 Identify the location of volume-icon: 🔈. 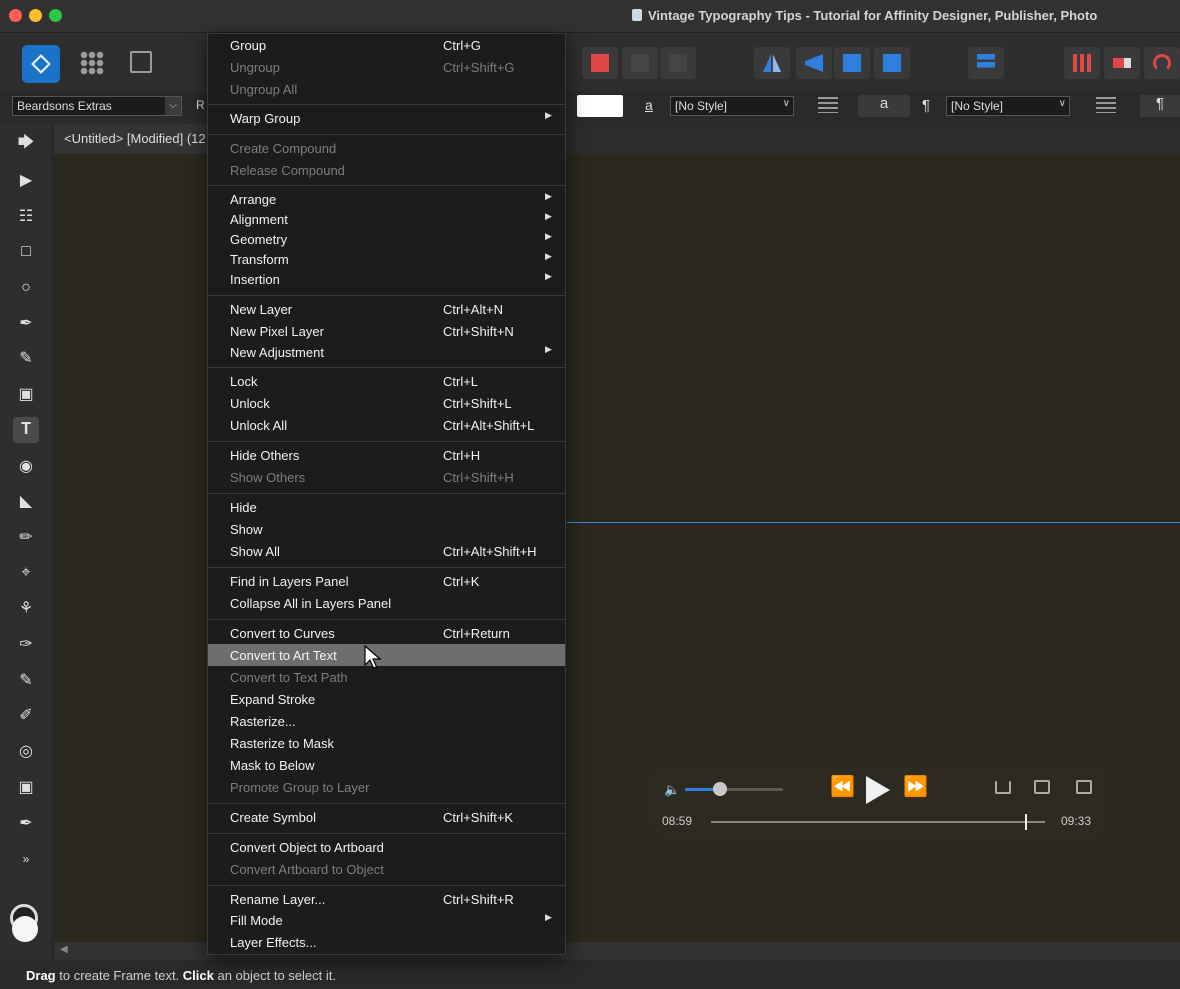
(672, 790).